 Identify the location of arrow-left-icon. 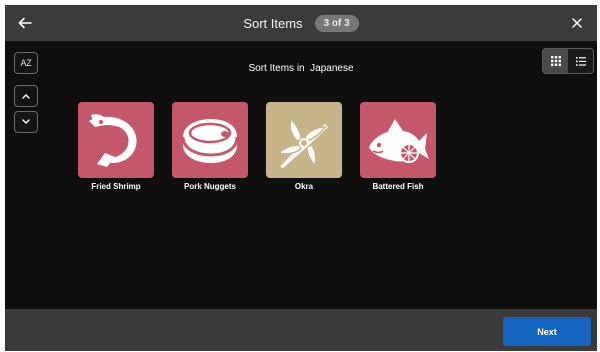
(25, 23).